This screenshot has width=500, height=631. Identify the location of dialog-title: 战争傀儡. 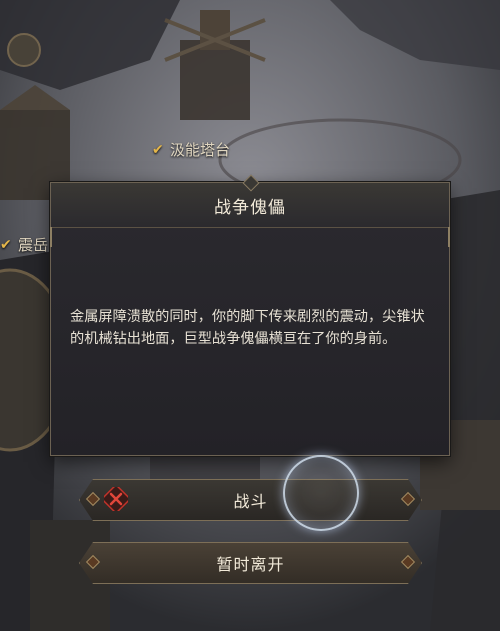
(250, 207).